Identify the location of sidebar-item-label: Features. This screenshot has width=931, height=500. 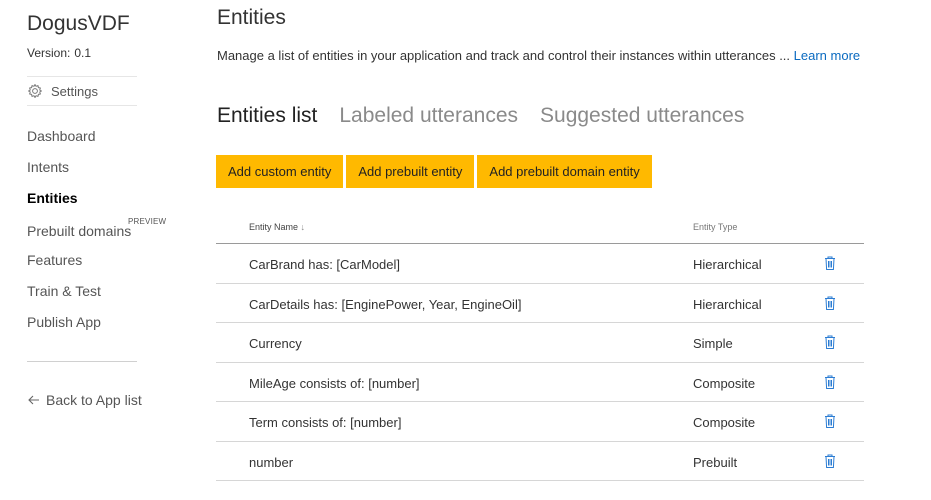
(55, 260).